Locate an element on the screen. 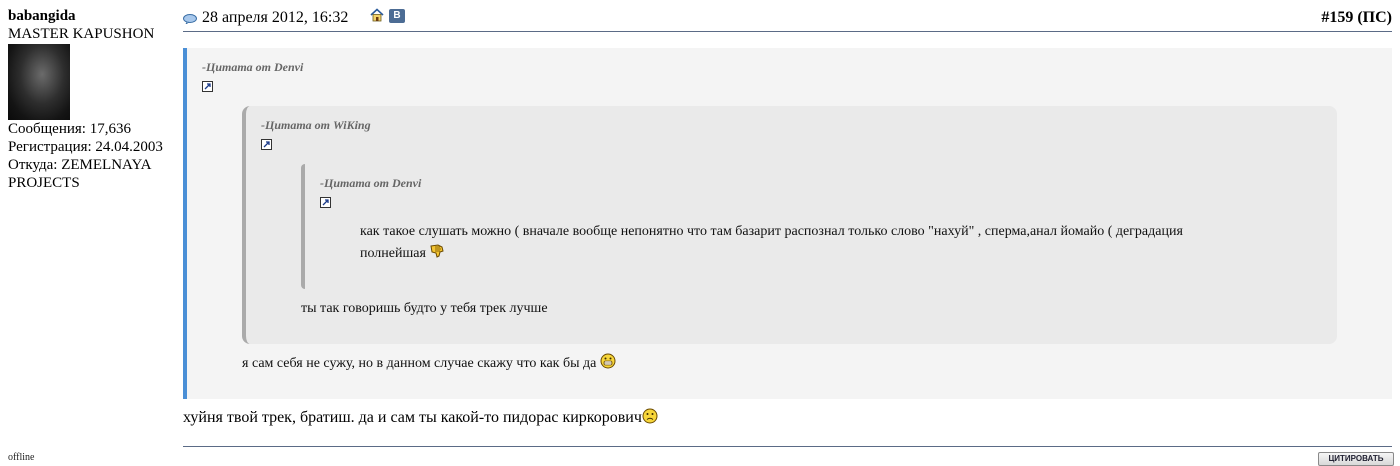 The width and height of the screenshot is (1400, 466). post-number-suffix: (ПС) is located at coordinates (1372, 17).